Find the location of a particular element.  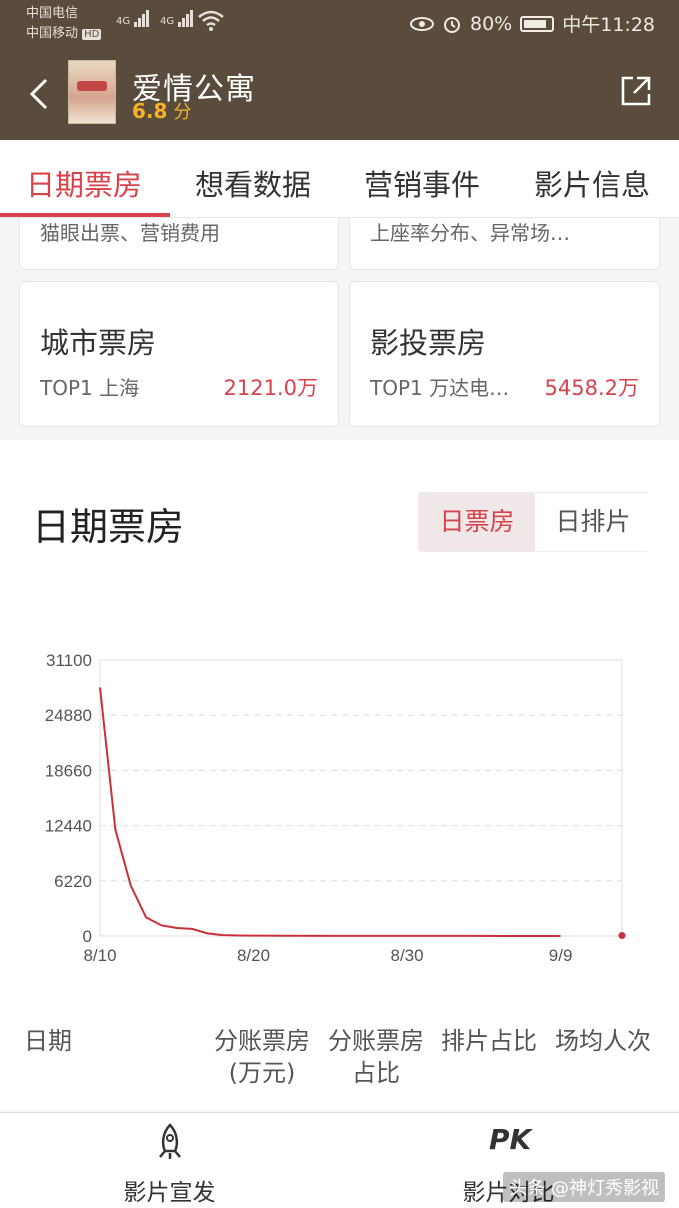

y-tick-label: 6220 is located at coordinates (73, 881).